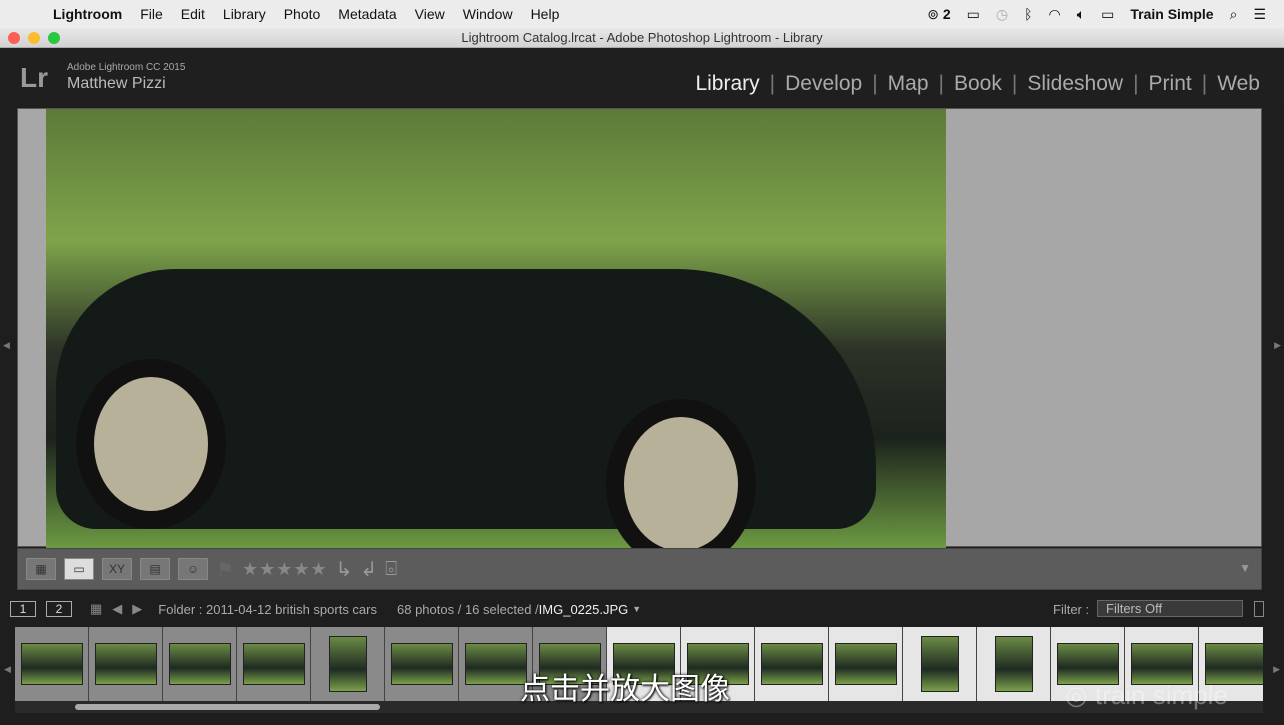  What do you see at coordinates (1170, 608) in the screenshot?
I see `filter-select: Filters Off` at bounding box center [1170, 608].